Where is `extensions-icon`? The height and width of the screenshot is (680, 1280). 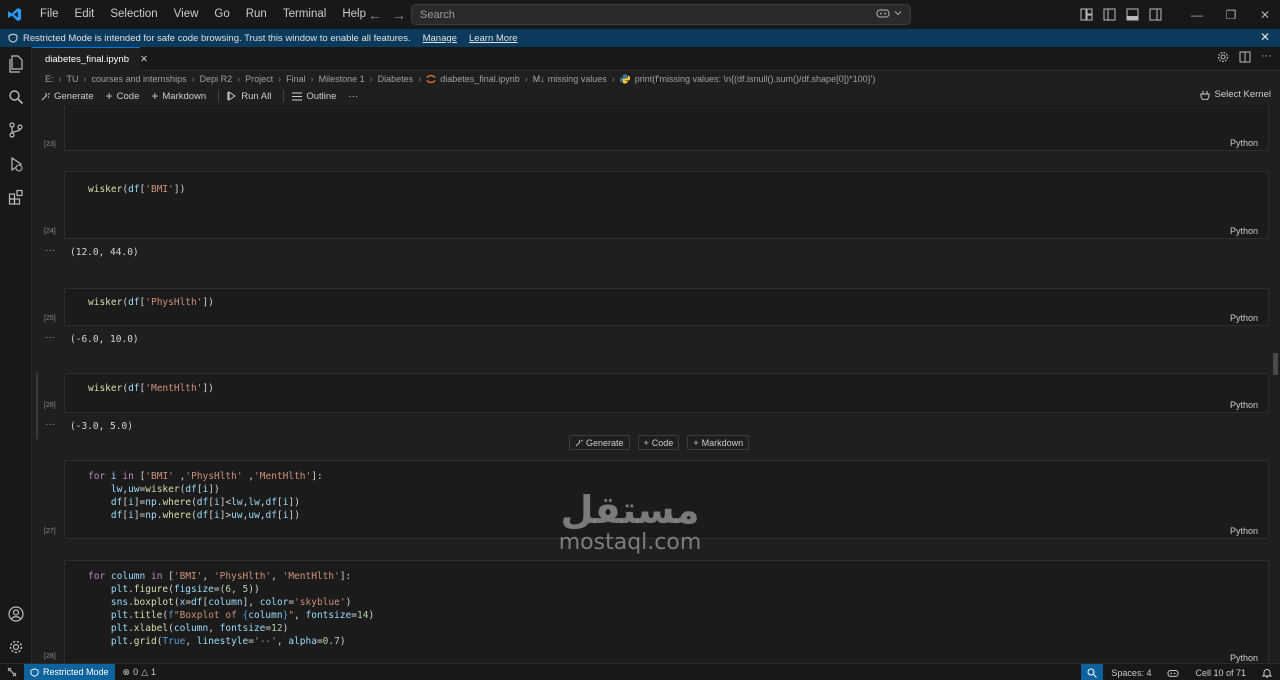 extensions-icon is located at coordinates (16, 197).